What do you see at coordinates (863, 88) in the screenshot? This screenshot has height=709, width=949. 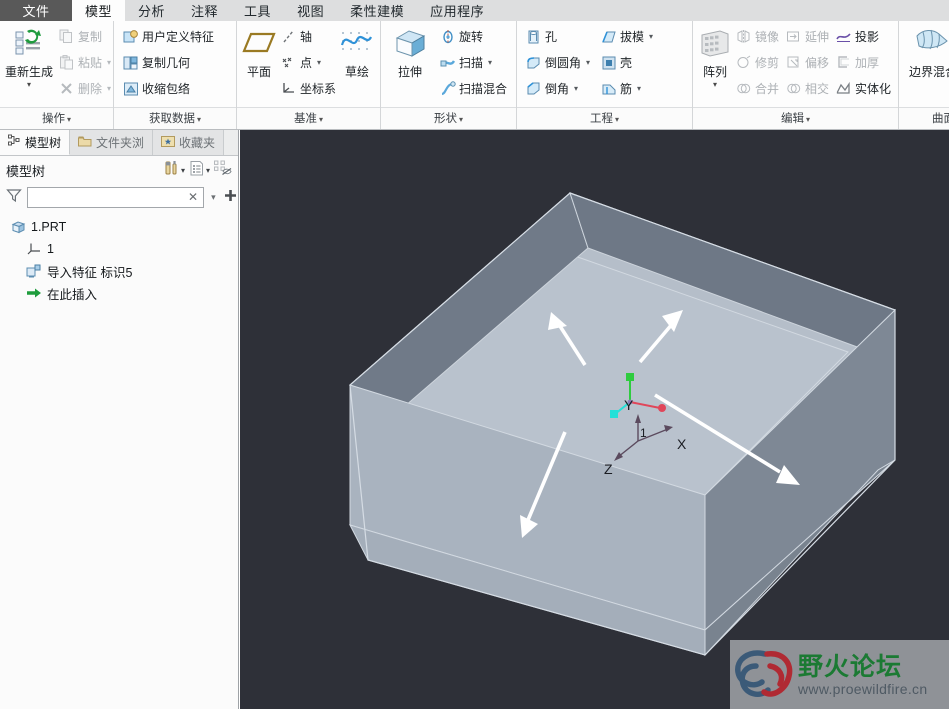 I see `solidify-button: 实体化` at bounding box center [863, 88].